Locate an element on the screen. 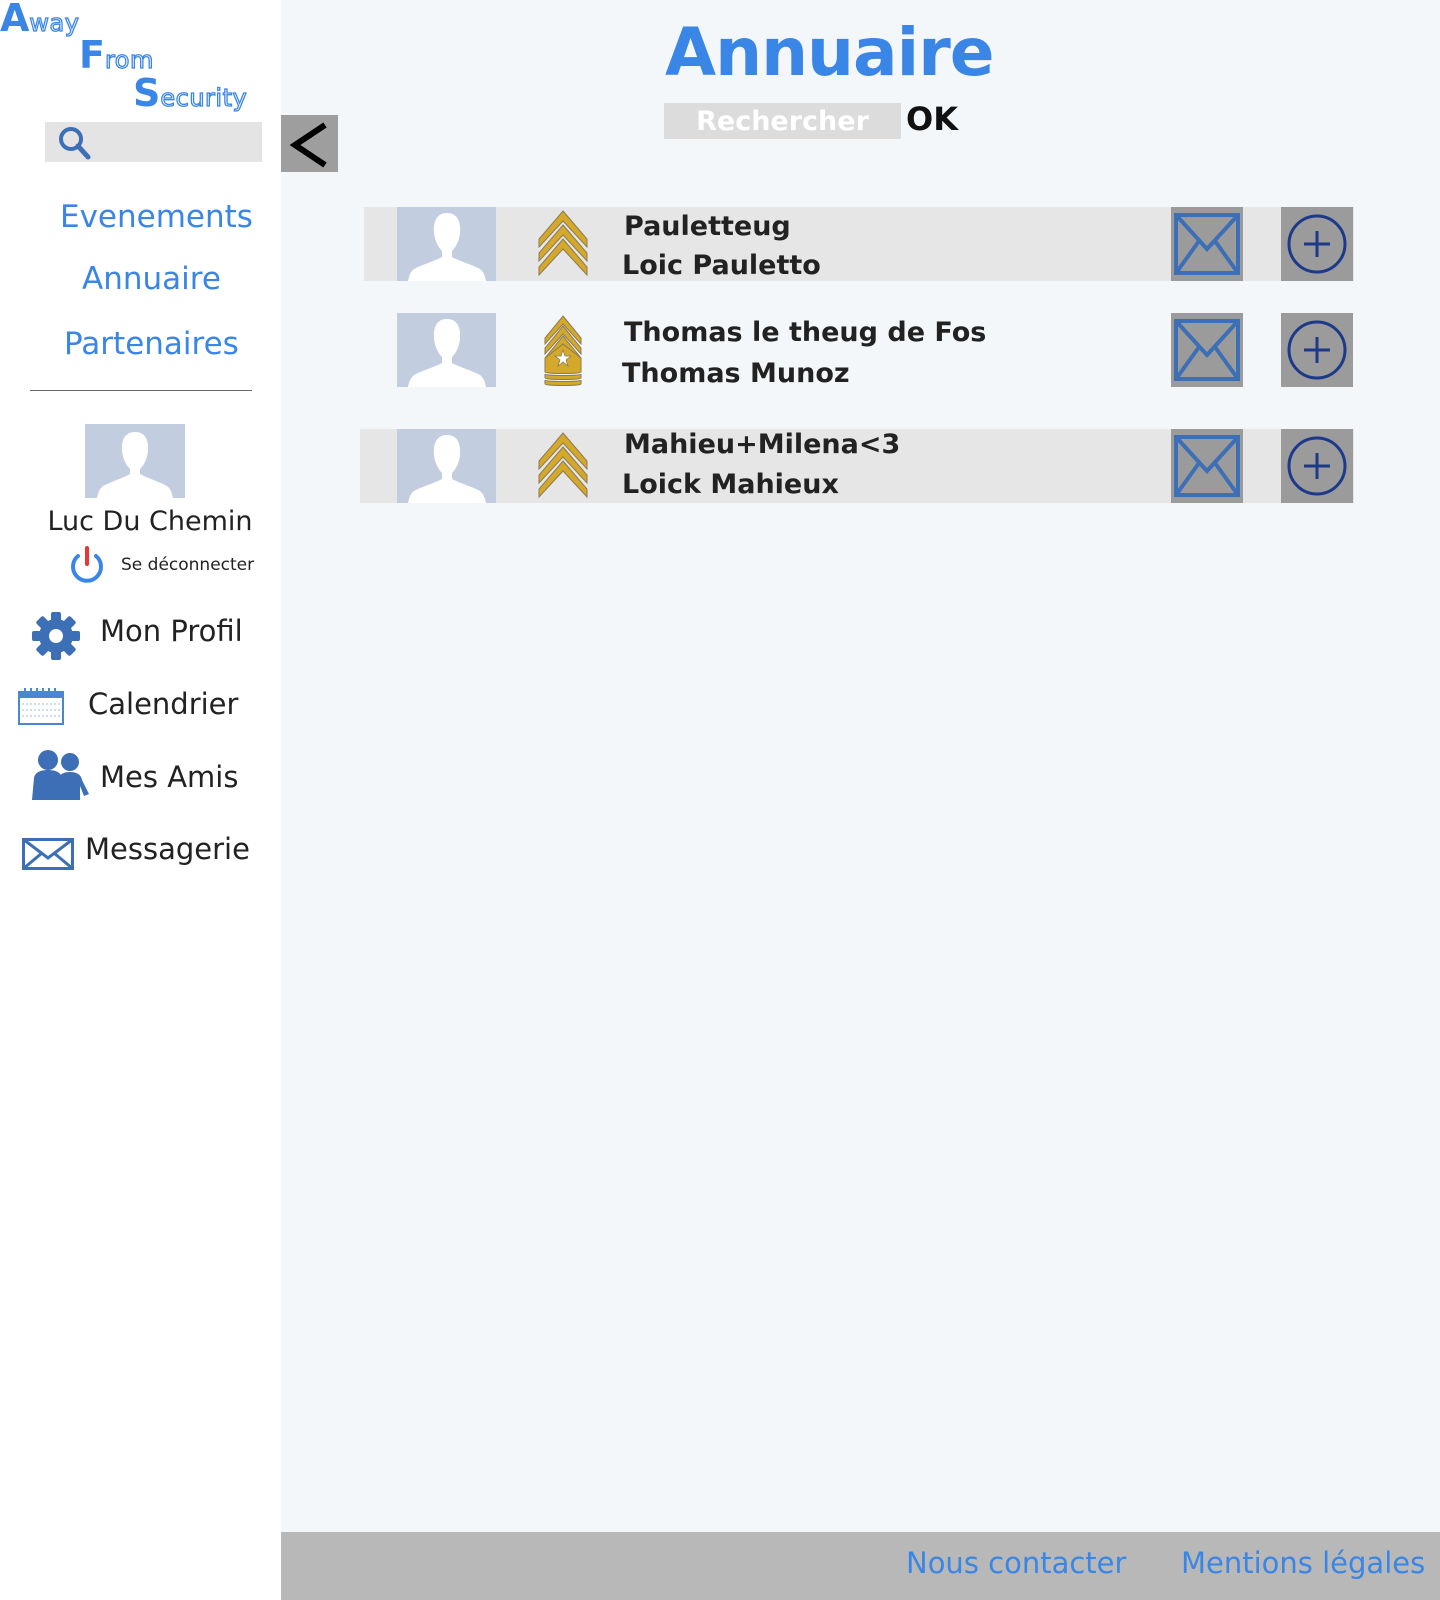  member-handle: Thomas le theug de Fos is located at coordinates (805, 332).